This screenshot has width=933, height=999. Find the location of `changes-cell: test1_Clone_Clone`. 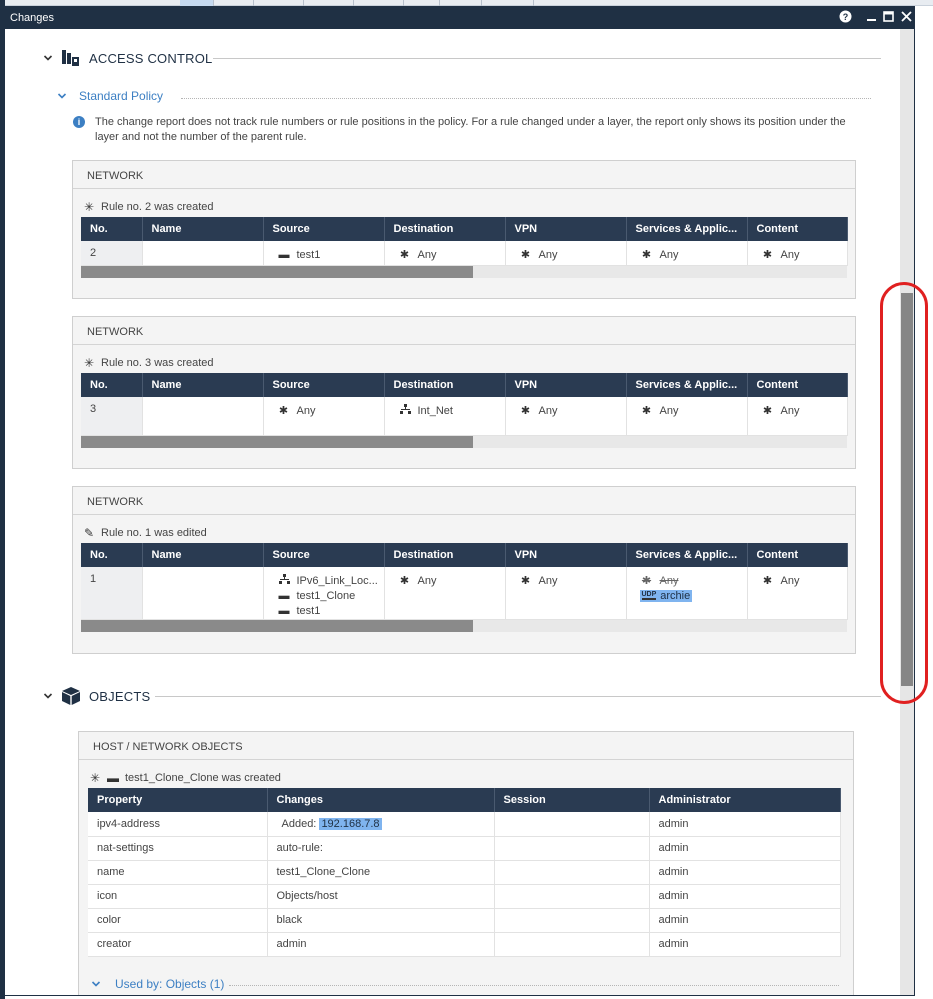

changes-cell: test1_Clone_Clone is located at coordinates (381, 872).